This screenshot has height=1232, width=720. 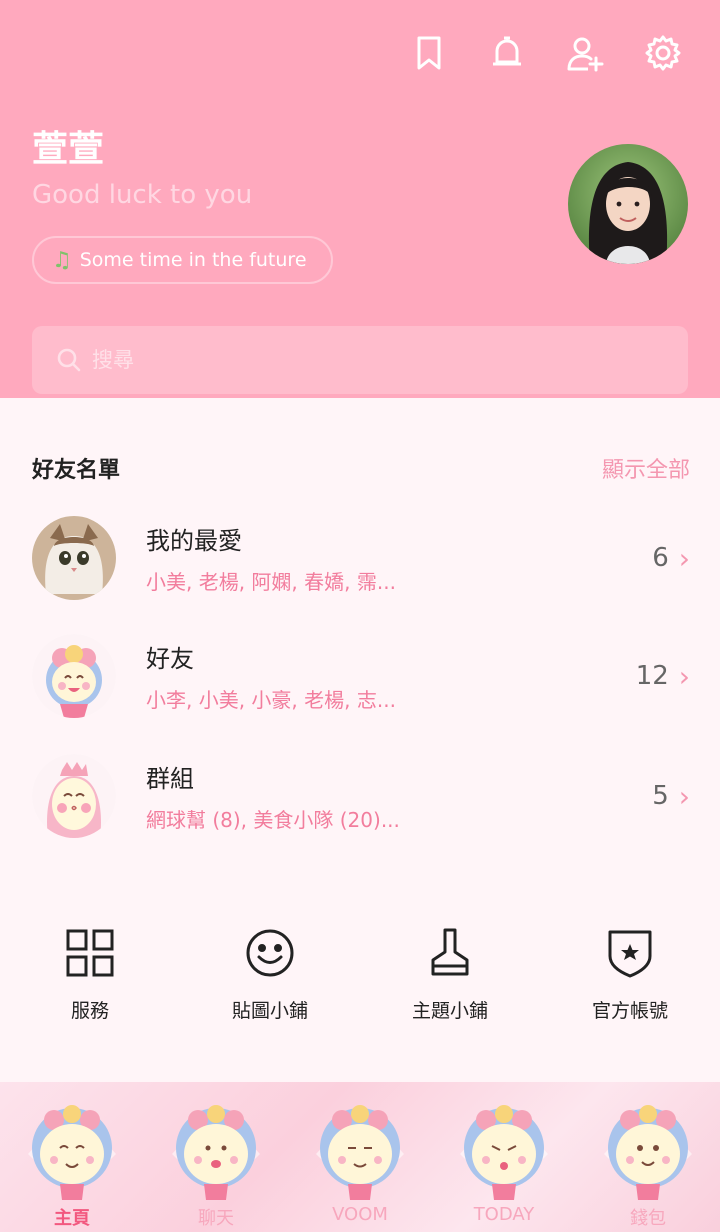 What do you see at coordinates (270, 953) in the screenshot?
I see `smiley-icon` at bounding box center [270, 953].